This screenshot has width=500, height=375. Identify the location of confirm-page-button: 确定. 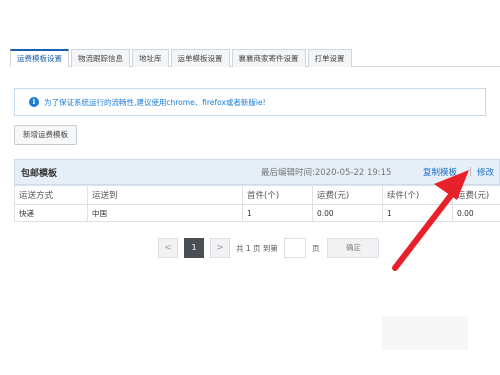
(353, 248).